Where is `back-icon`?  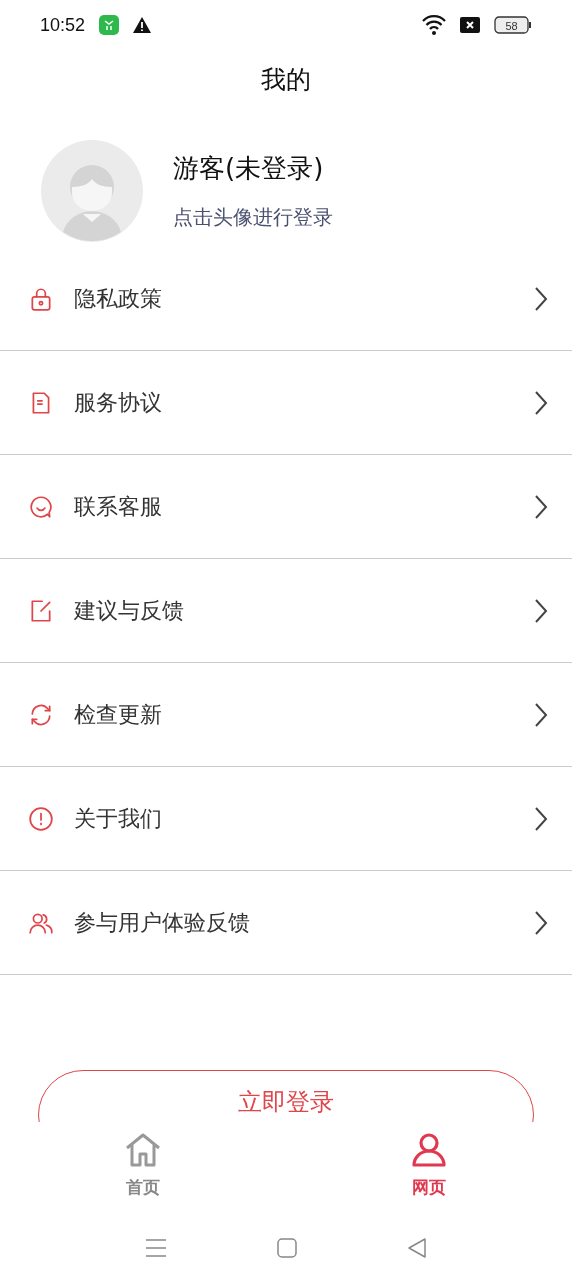 back-icon is located at coordinates (417, 1247).